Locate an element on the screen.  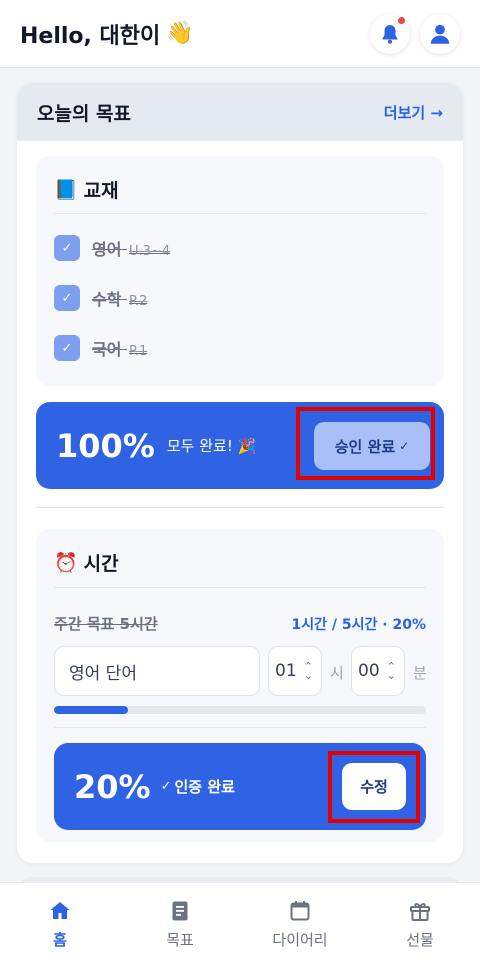
item-range: P.1 is located at coordinates (138, 351).